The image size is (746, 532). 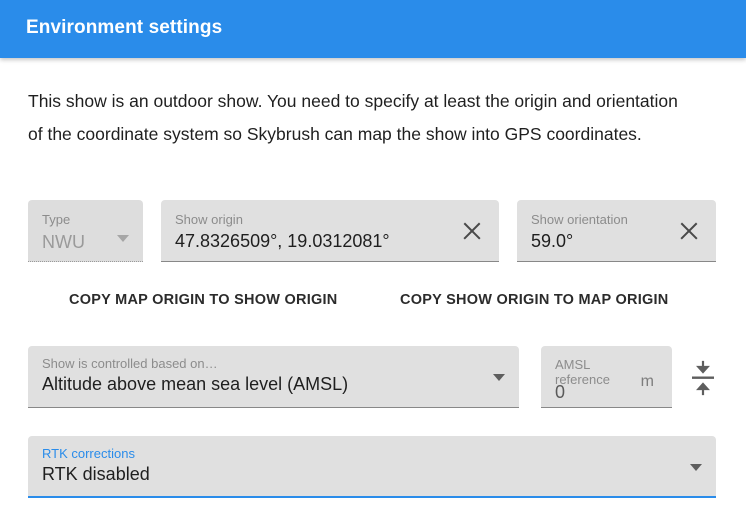 I want to click on rtk-corrections-label: RTK corrections, so click(x=88, y=453).